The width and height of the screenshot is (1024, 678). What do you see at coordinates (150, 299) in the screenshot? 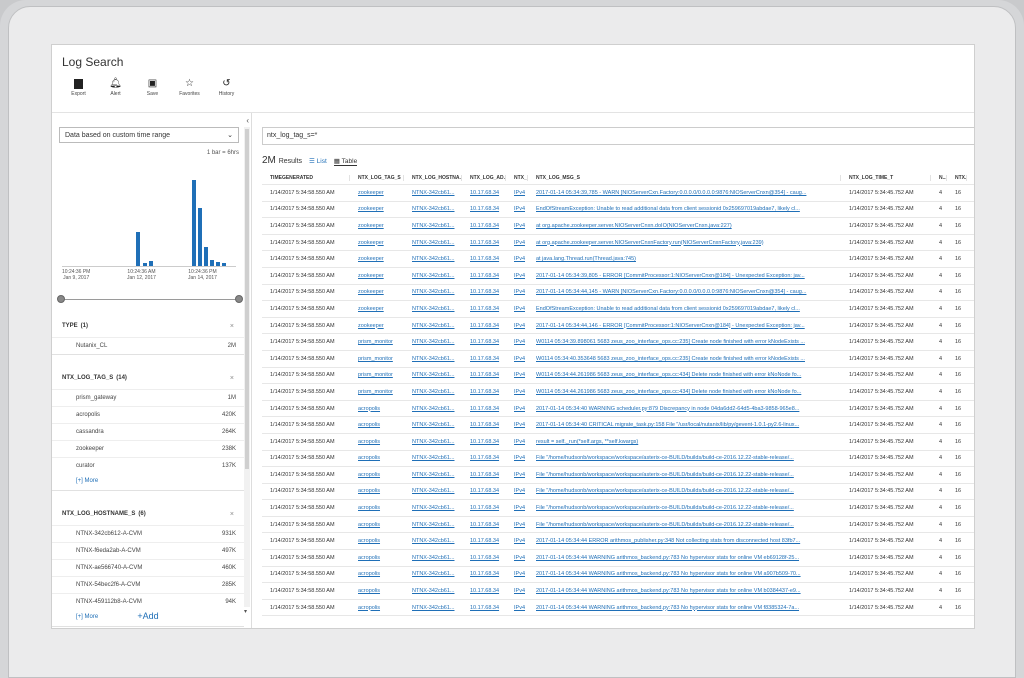
I see `time-range-slider` at bounding box center [150, 299].